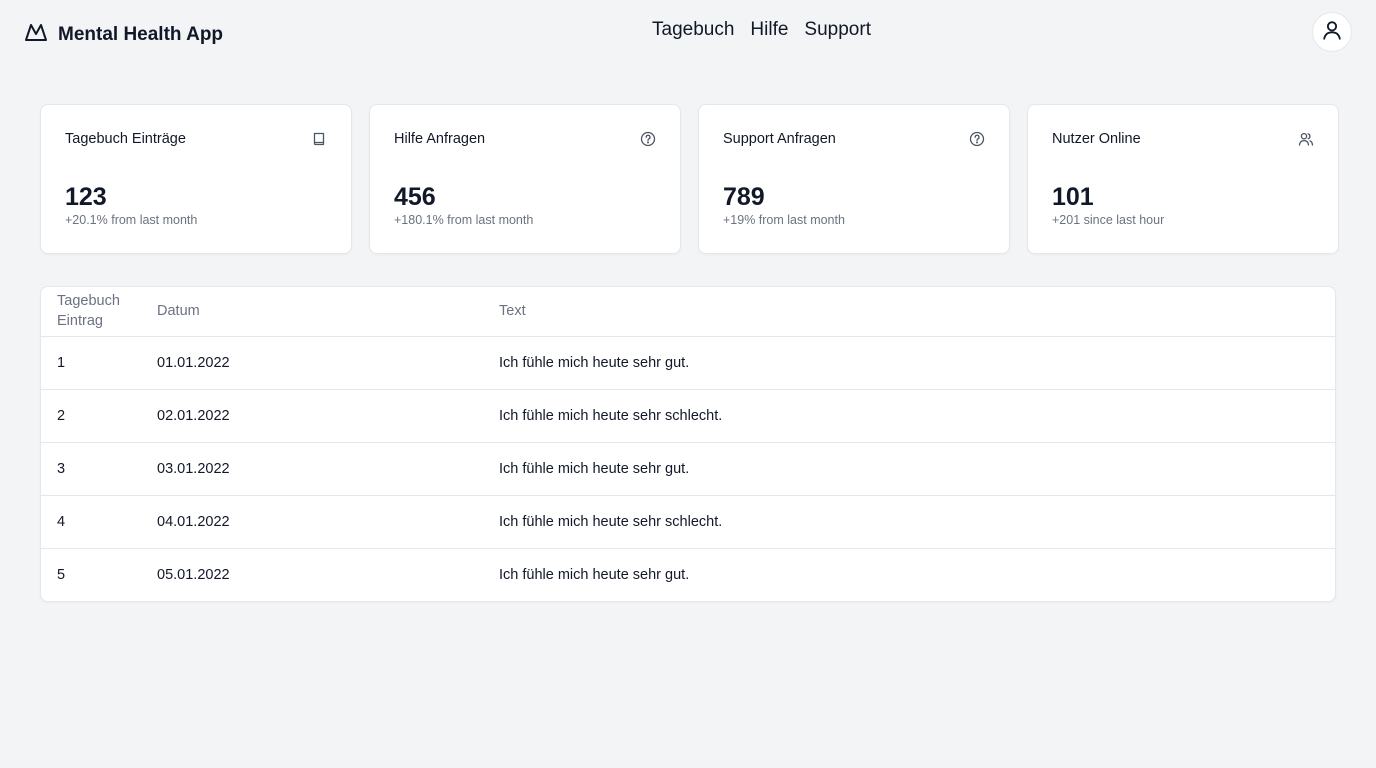  Describe the element at coordinates (1108, 220) in the screenshot. I see `stat-card-change: +201 since last hour` at that location.